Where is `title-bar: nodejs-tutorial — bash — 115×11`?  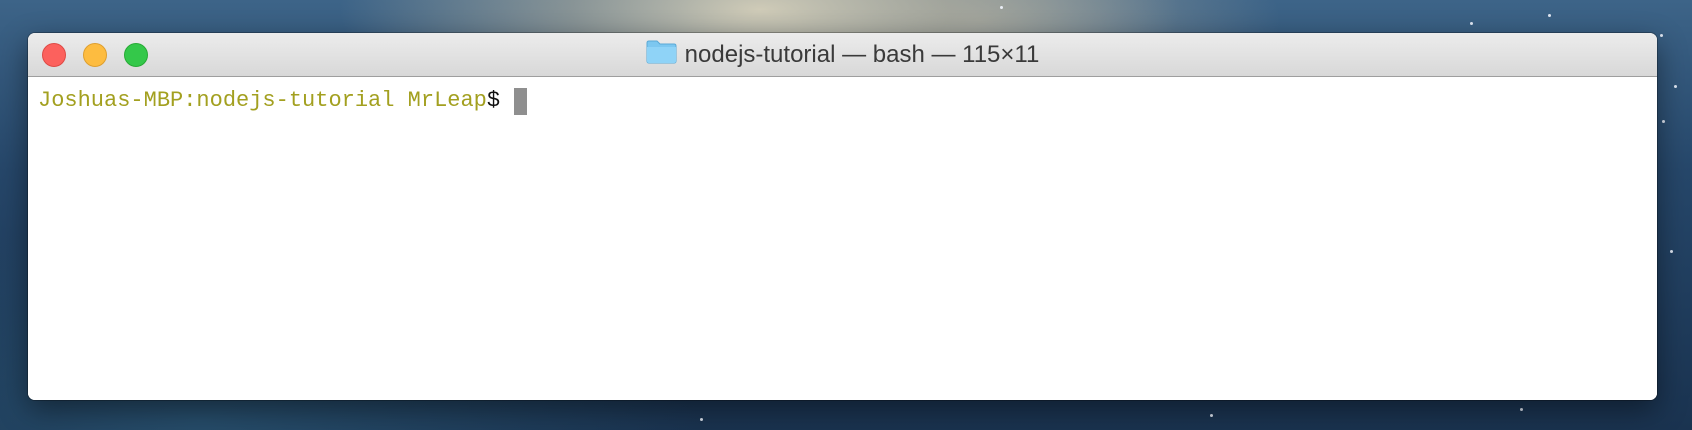 title-bar: nodejs-tutorial — bash — 115×11 is located at coordinates (842, 55).